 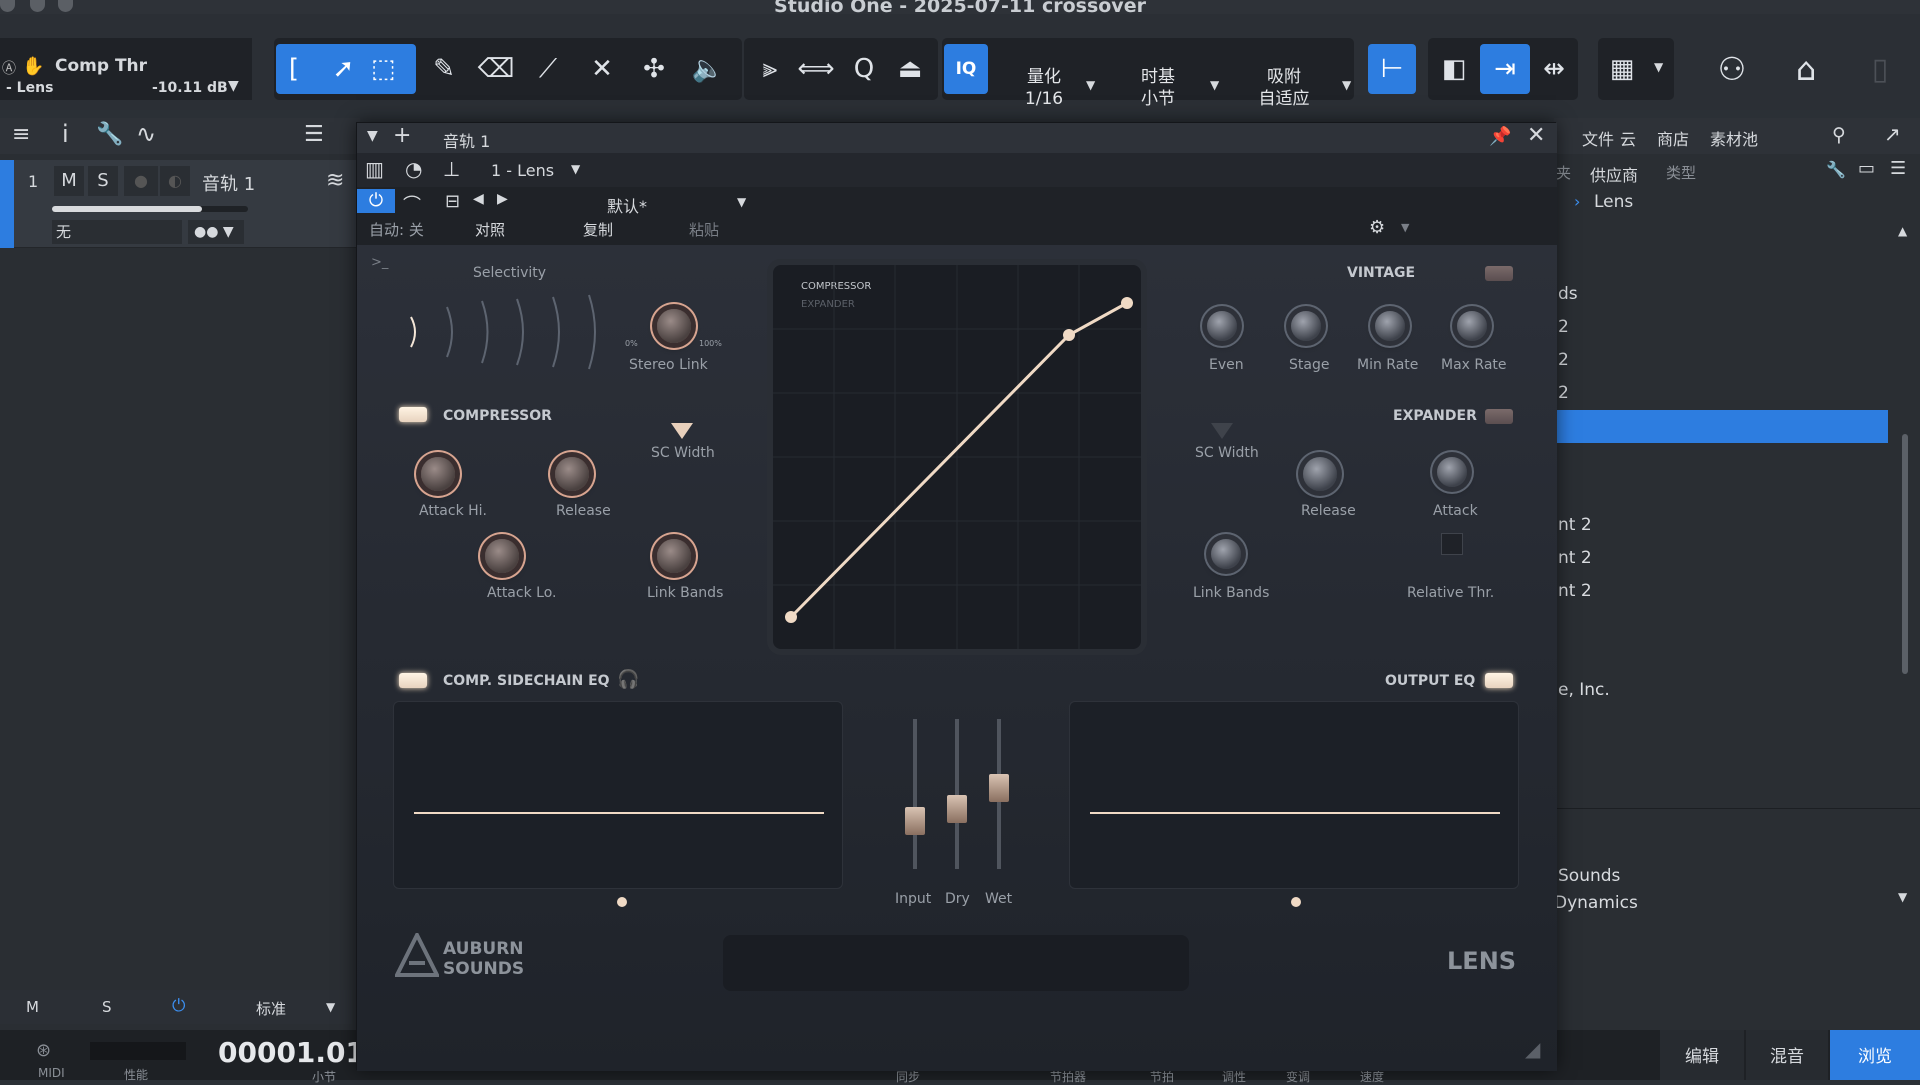 What do you see at coordinates (682, 431) in the screenshot?
I see `sc-width-triangle-icon` at bounding box center [682, 431].